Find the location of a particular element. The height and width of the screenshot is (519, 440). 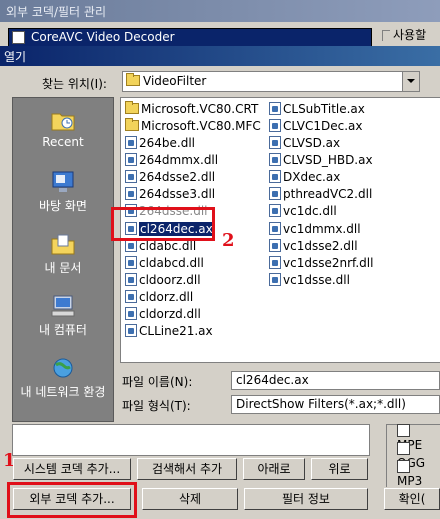

look-in-value: VideoFilter is located at coordinates (175, 81).